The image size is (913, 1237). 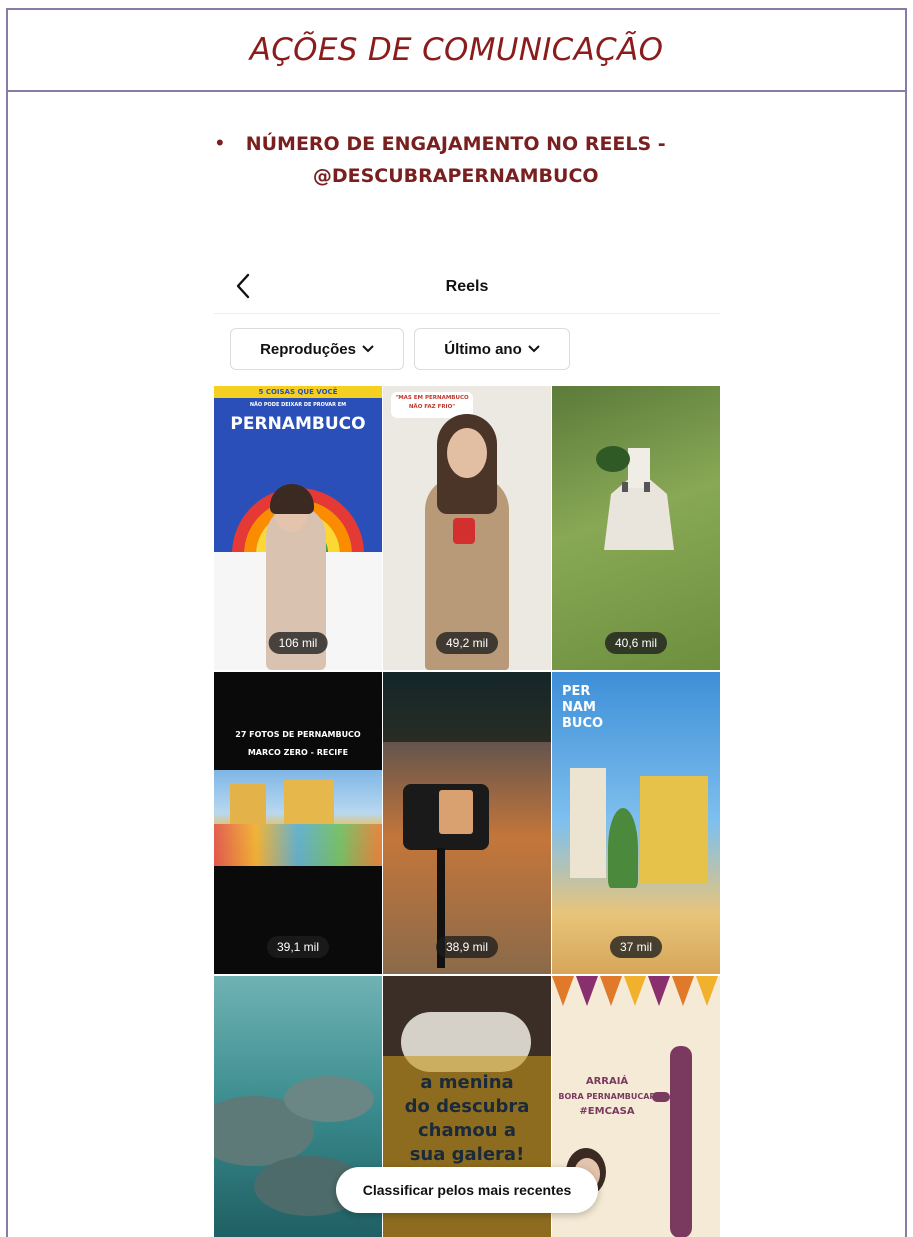 I want to click on reel-caption: BUCO, so click(x=583, y=723).